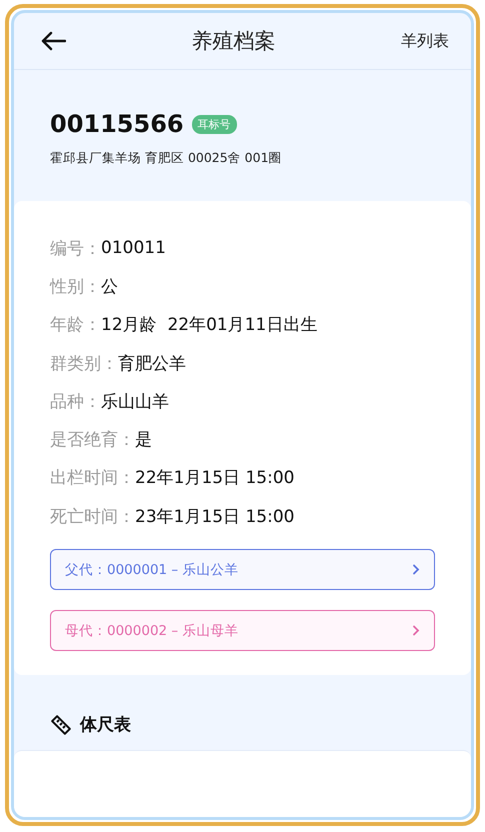 Image resolution: width=485 pixels, height=832 pixels. I want to click on field-label: 是否绝育：, so click(92, 440).